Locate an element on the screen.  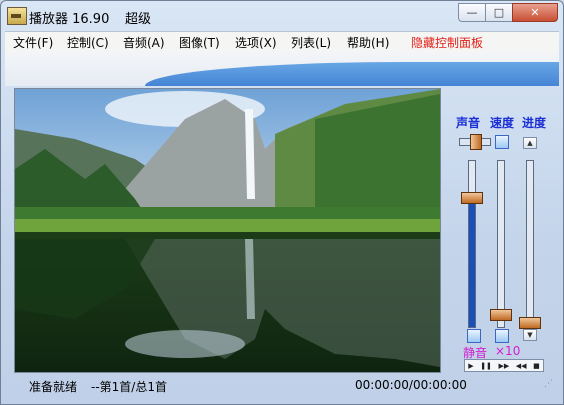
menu-file: 文件(F) is located at coordinates (33, 42).